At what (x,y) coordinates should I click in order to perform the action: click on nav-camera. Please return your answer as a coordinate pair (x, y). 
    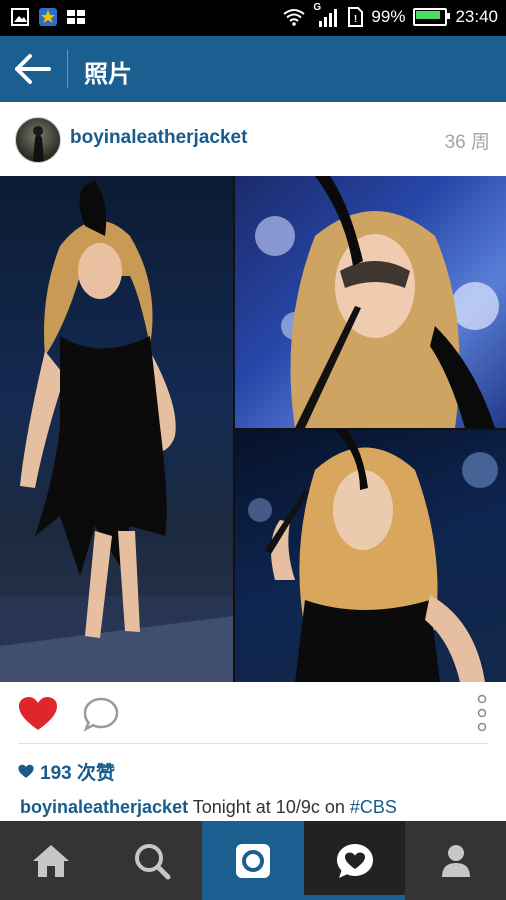
    Looking at the image, I should click on (253, 860).